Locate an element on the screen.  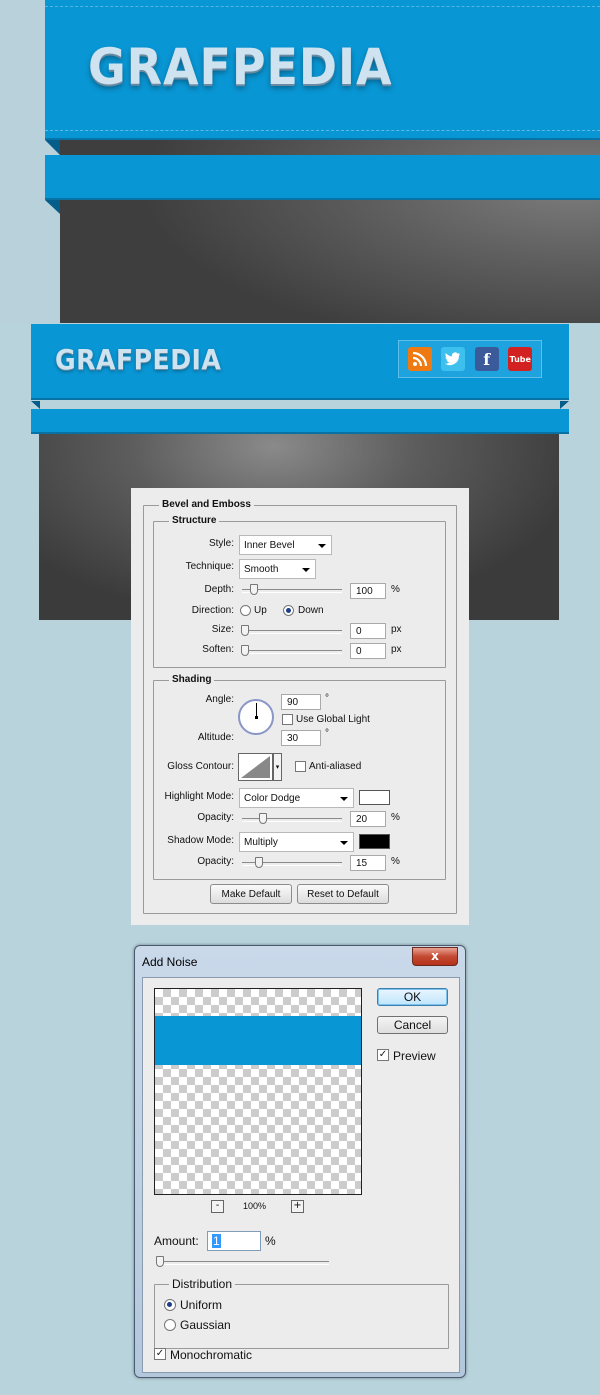
zoom-in-glyph: + is located at coordinates (297, 1205).